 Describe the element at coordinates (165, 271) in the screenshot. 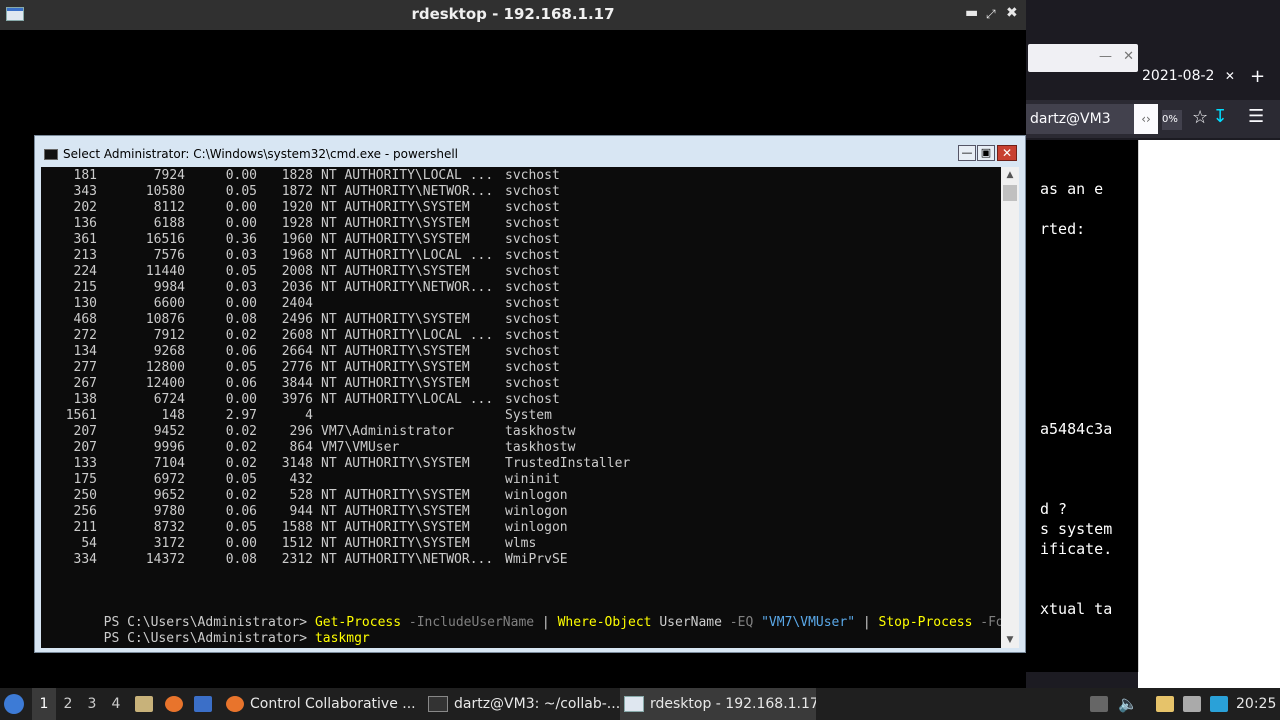

I see `process-cell: 11440` at that location.